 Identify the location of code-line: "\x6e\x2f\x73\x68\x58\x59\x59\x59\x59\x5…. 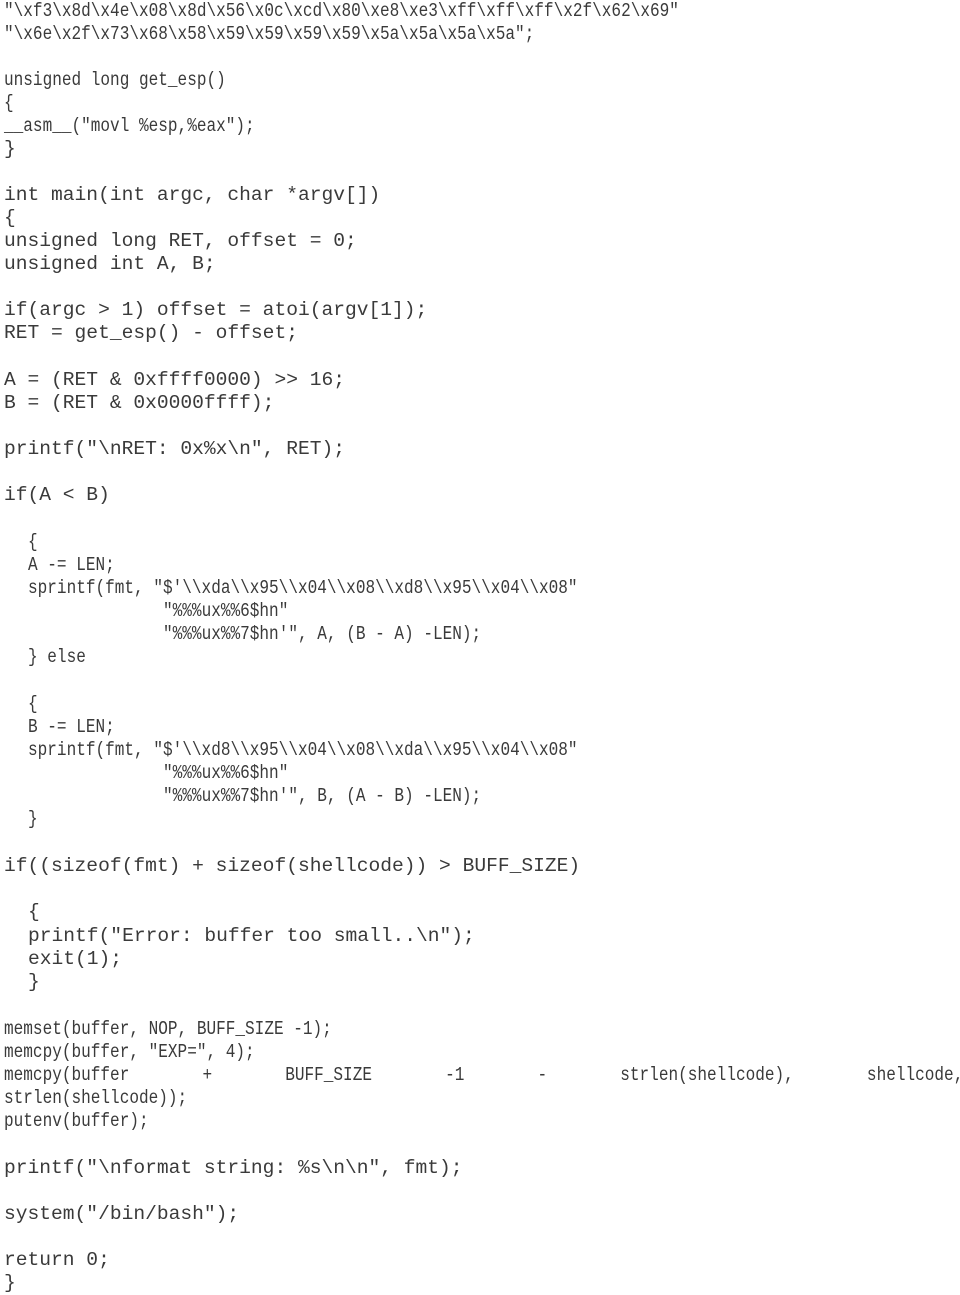
(269, 34).